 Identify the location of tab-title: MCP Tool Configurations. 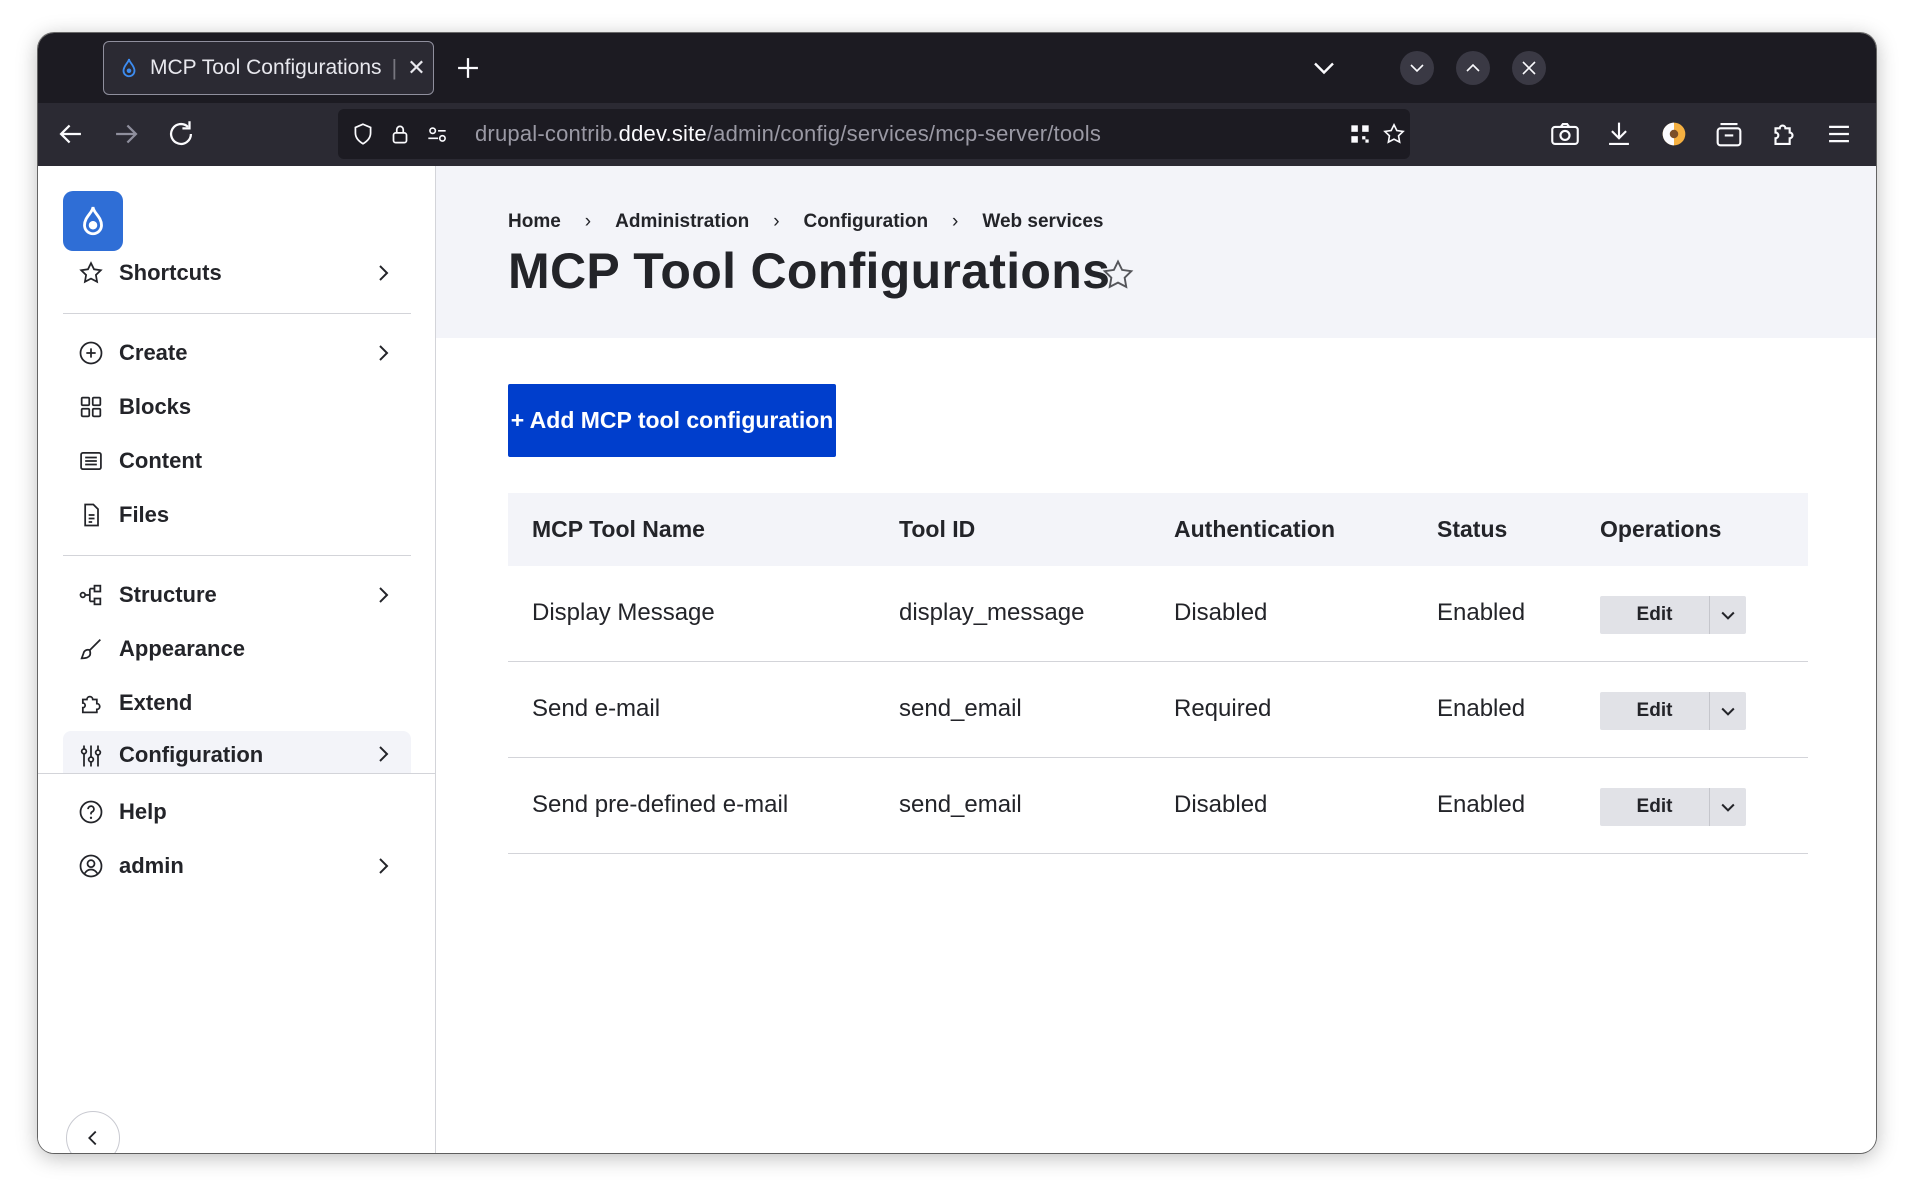
(266, 67).